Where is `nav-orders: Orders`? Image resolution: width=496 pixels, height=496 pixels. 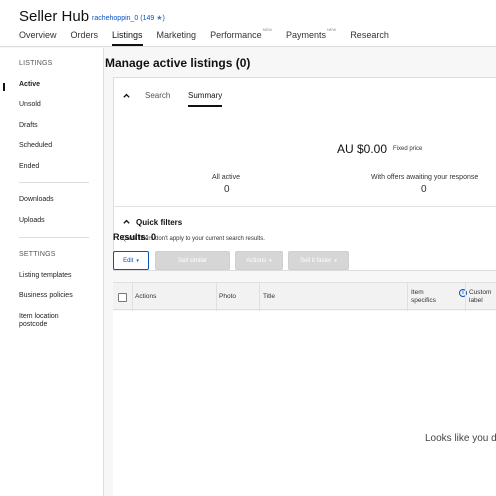 nav-orders: Orders is located at coordinates (85, 38).